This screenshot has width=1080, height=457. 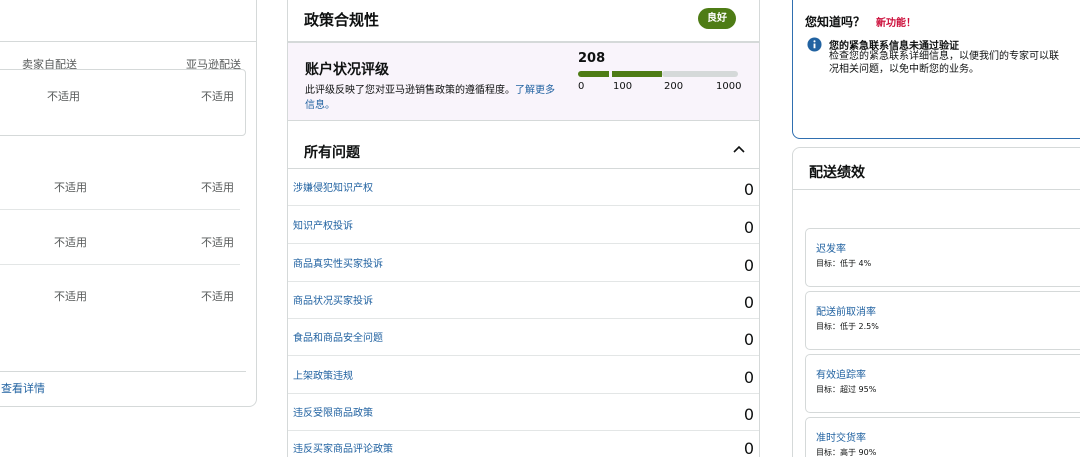 I want to click on tick-label: 1000, so click(x=729, y=86).